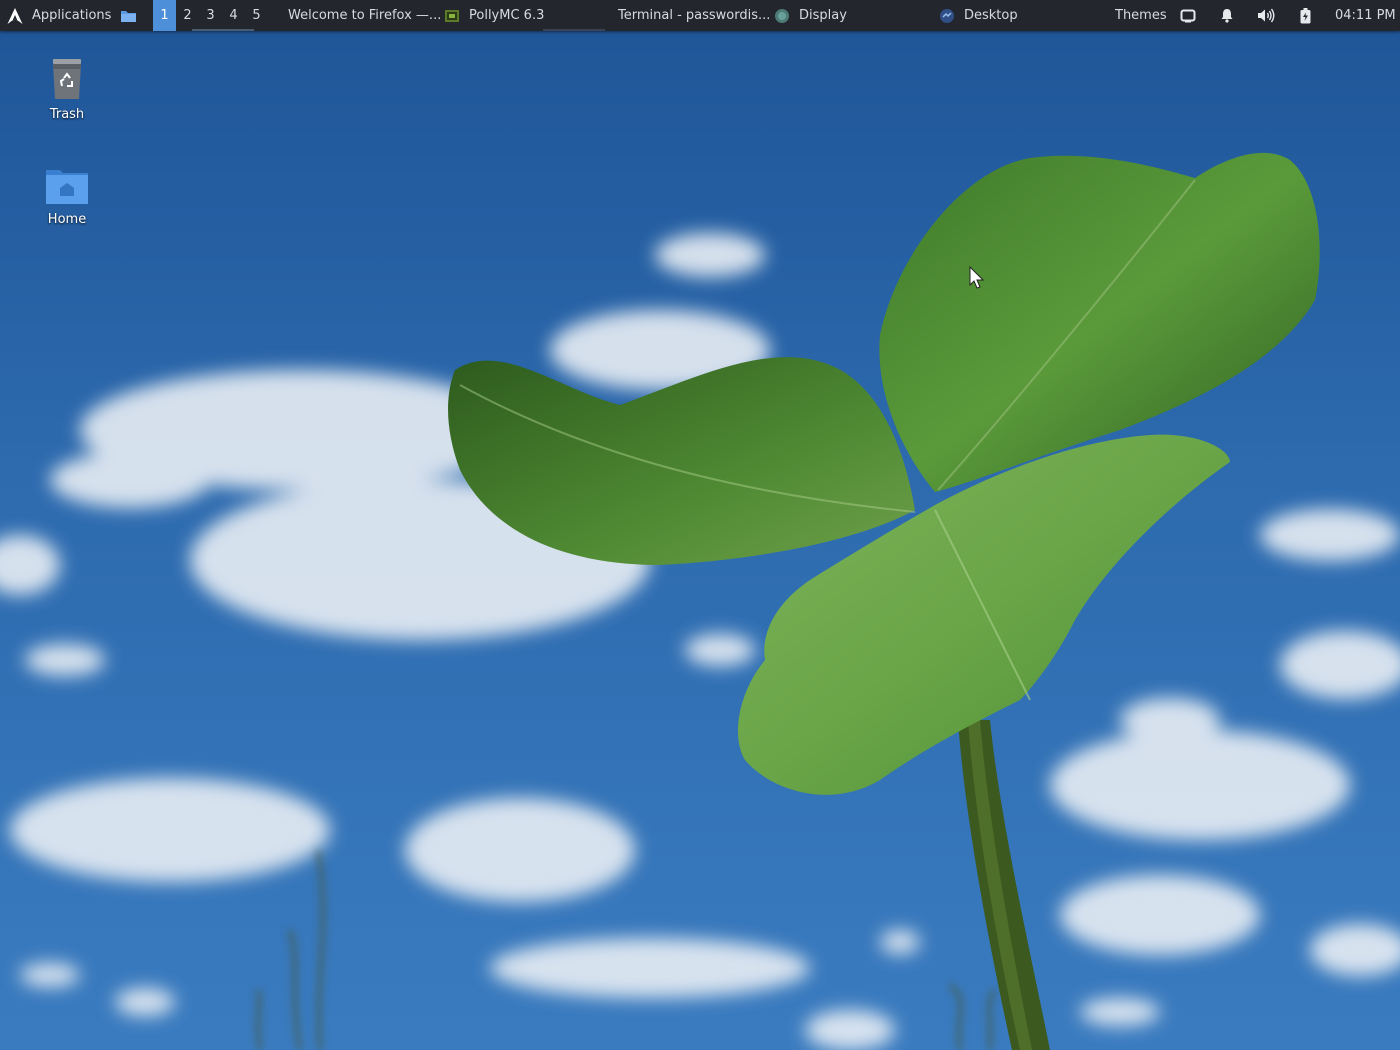  I want to click on bell-icon, so click(1227, 16).